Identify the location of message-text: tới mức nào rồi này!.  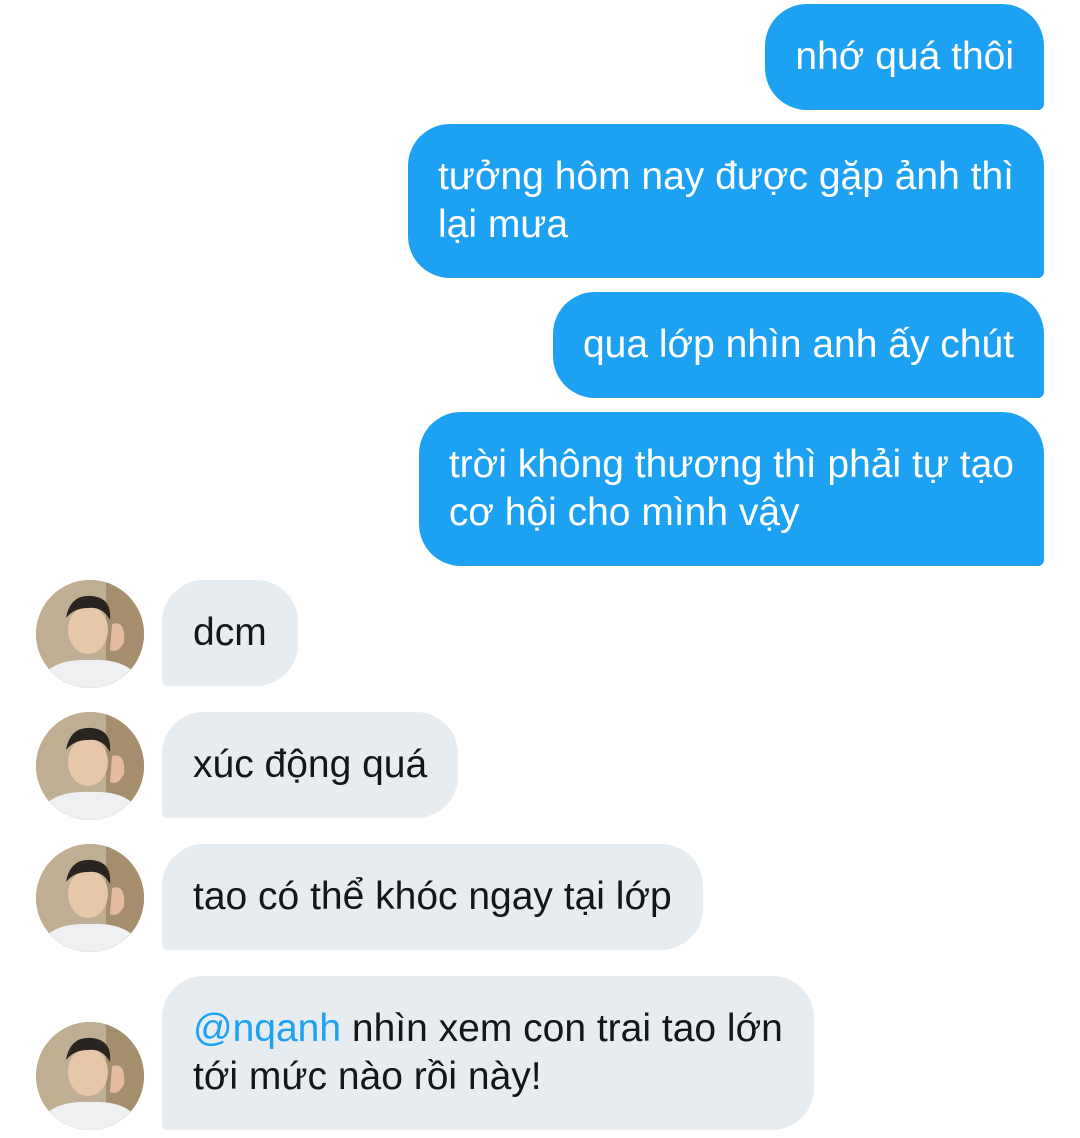
(367, 1076).